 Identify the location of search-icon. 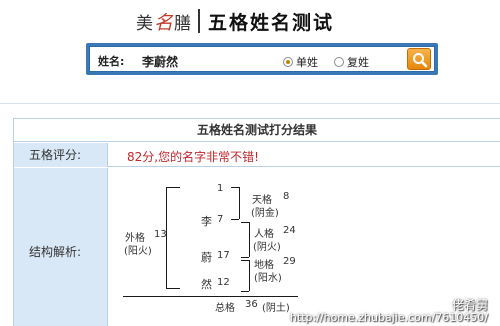
(420, 60).